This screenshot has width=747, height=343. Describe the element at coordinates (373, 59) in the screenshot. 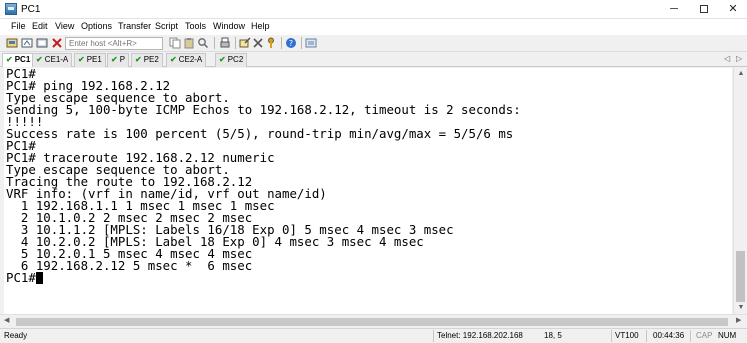

I see `session-tab-bar: ✔ PC1 ✔ CE1-A ✔ PE1 ✔ P ✔ PE2 ✔ CE2-A ✔ PC2 ◁ ▷` at that location.